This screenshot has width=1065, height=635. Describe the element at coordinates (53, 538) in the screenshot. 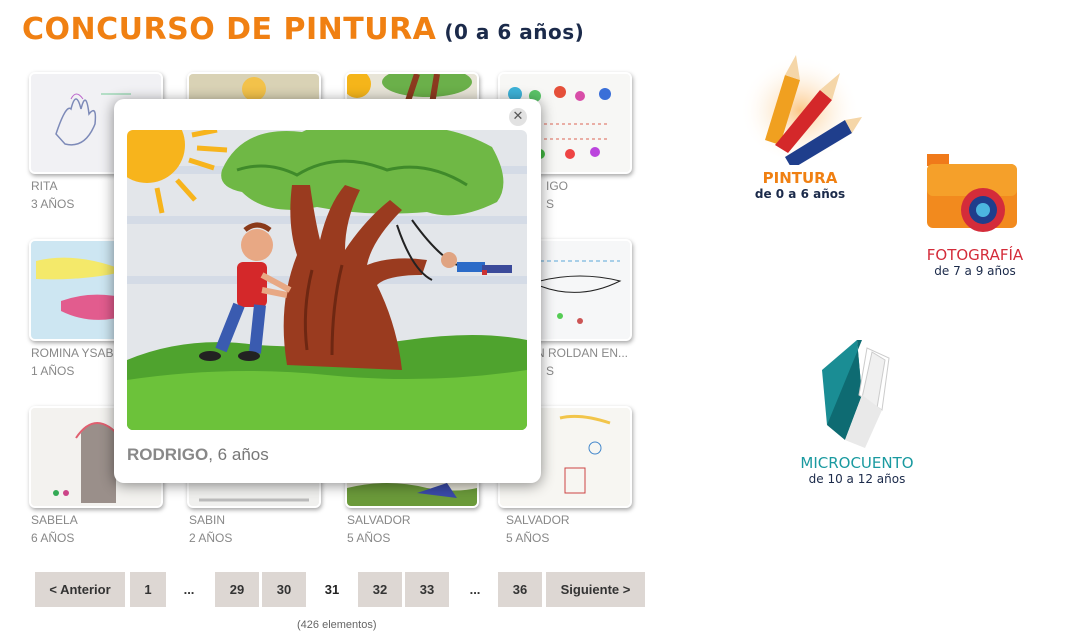

I see `artist-age: 6 AÑOS` at that location.